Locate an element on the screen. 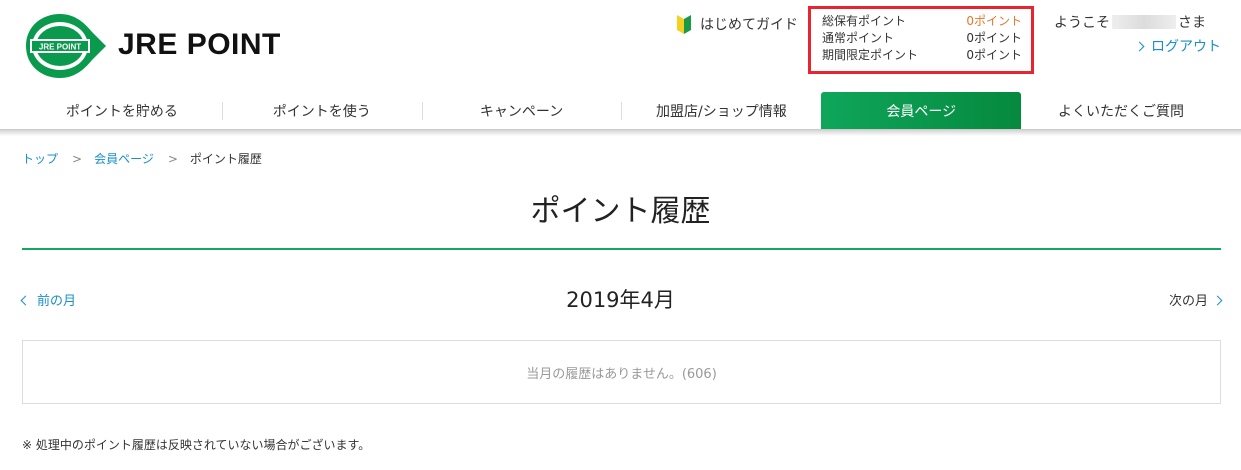 This screenshot has width=1241, height=470. breadcrumb-current: ポイント履歴 is located at coordinates (225, 159).